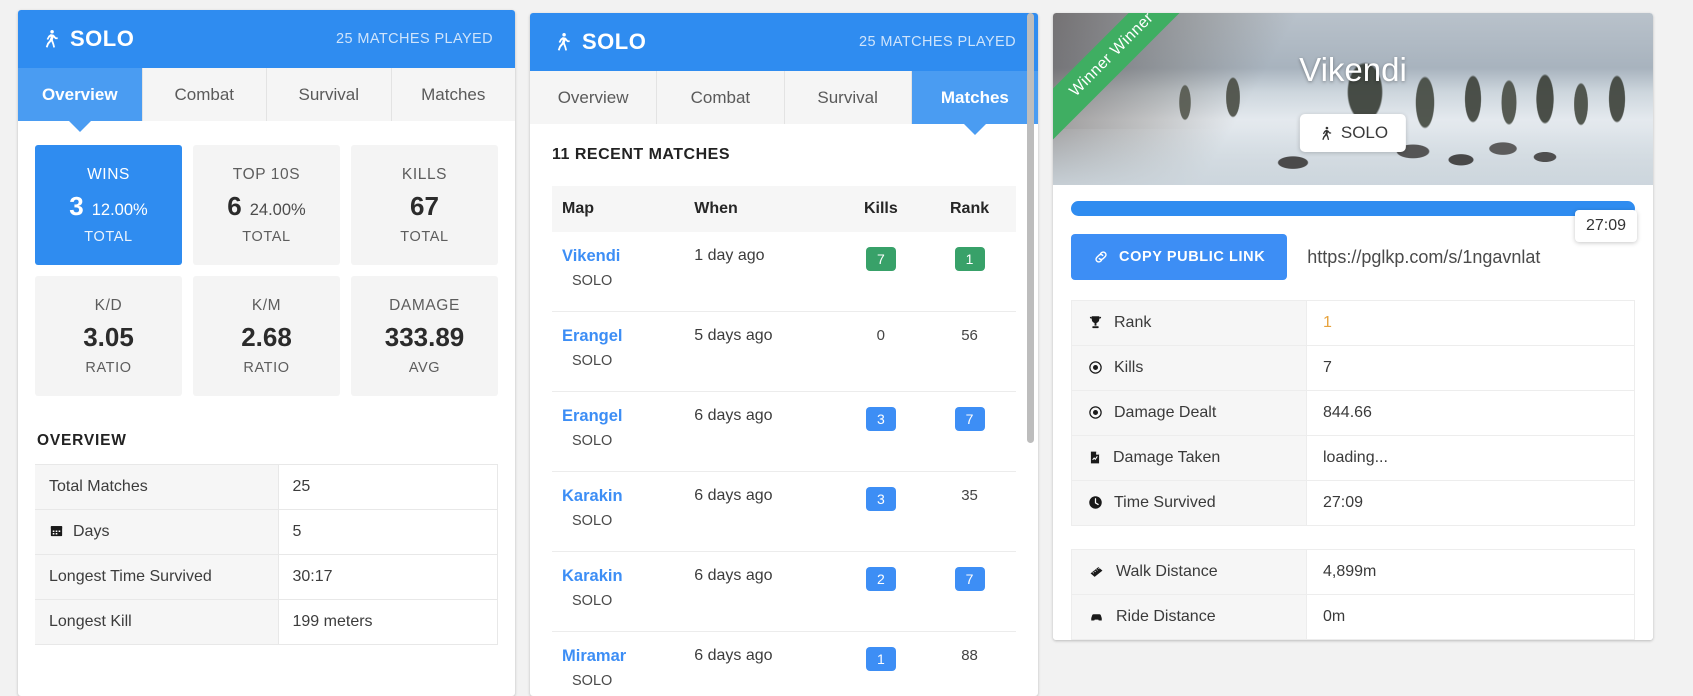 Image resolution: width=1693 pixels, height=696 pixels. I want to click on car-icon, so click(1096, 617).